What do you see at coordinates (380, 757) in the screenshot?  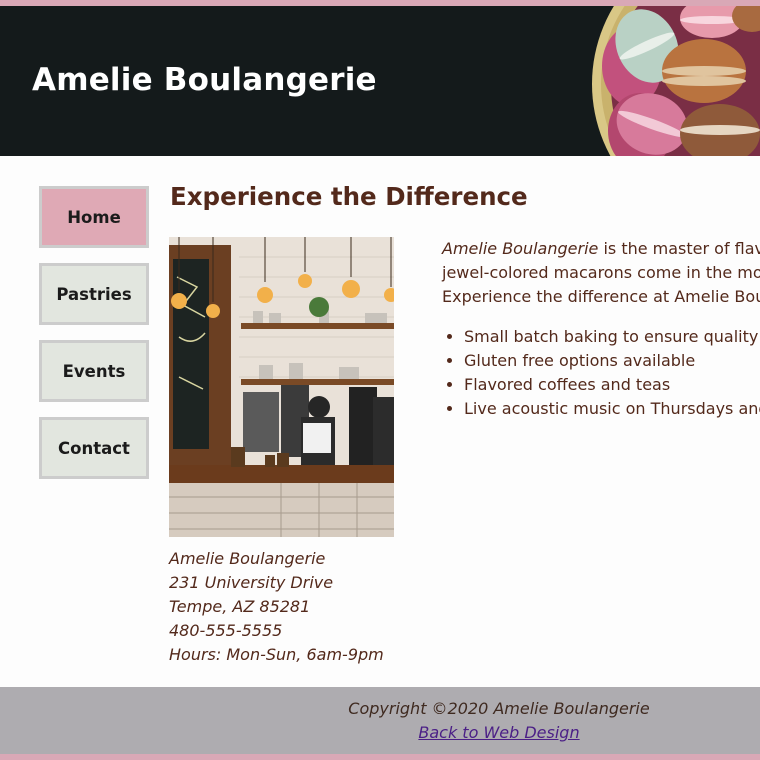 I see `bottom-accent-stripe` at bounding box center [380, 757].